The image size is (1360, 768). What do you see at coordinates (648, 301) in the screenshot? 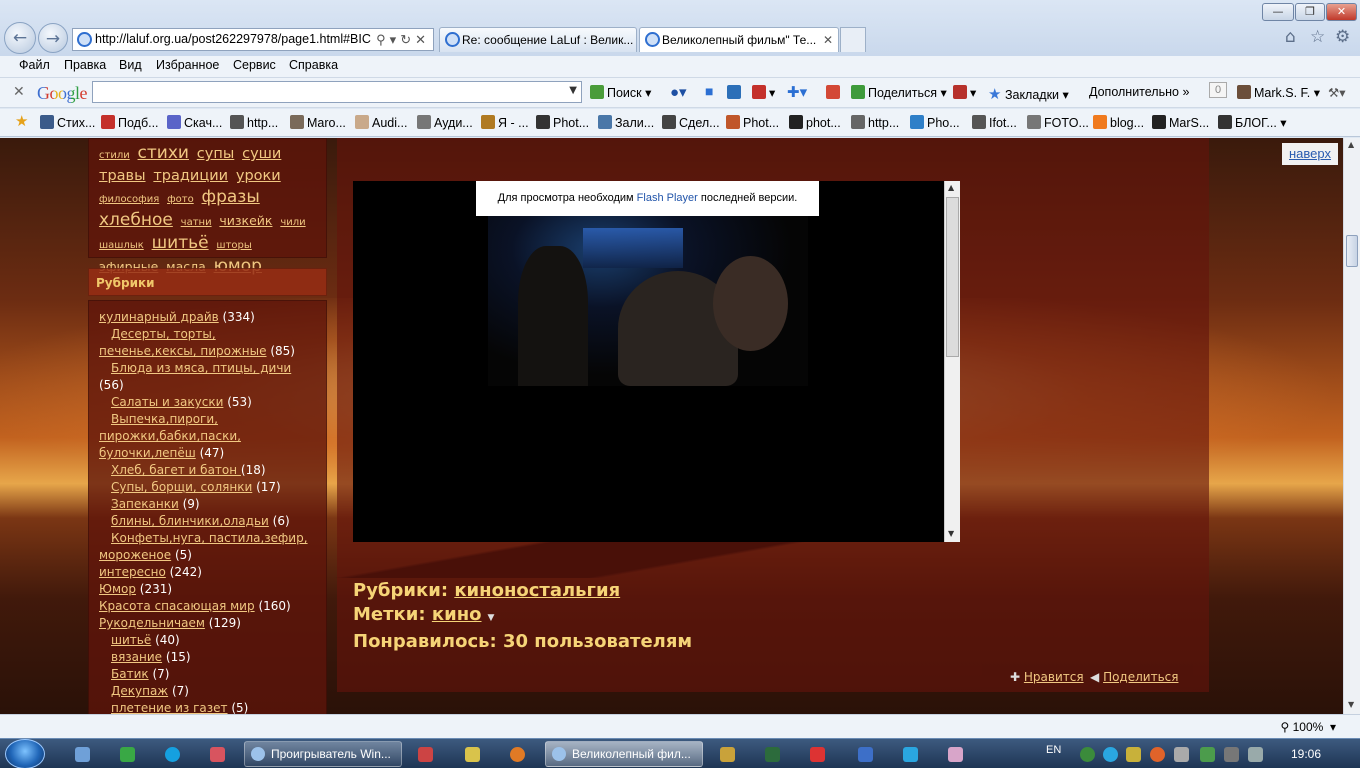
I see `video-frame` at bounding box center [648, 301].